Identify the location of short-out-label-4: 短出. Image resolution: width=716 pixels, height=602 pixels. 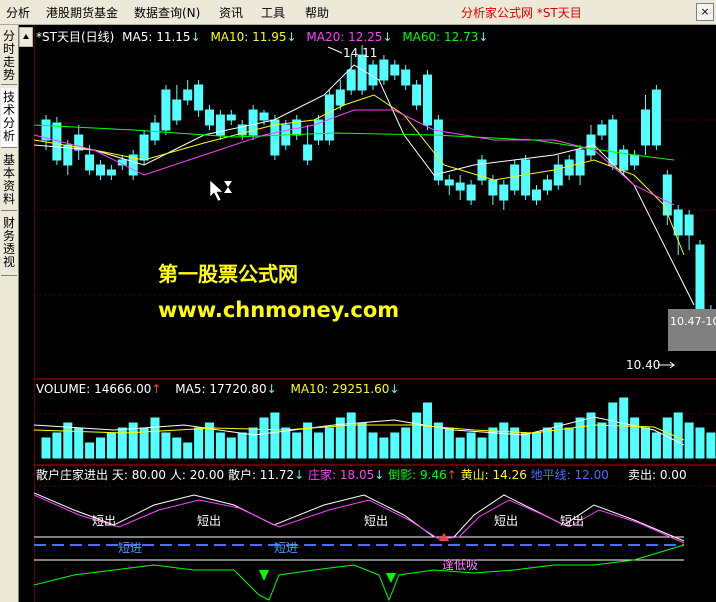
(506, 521).